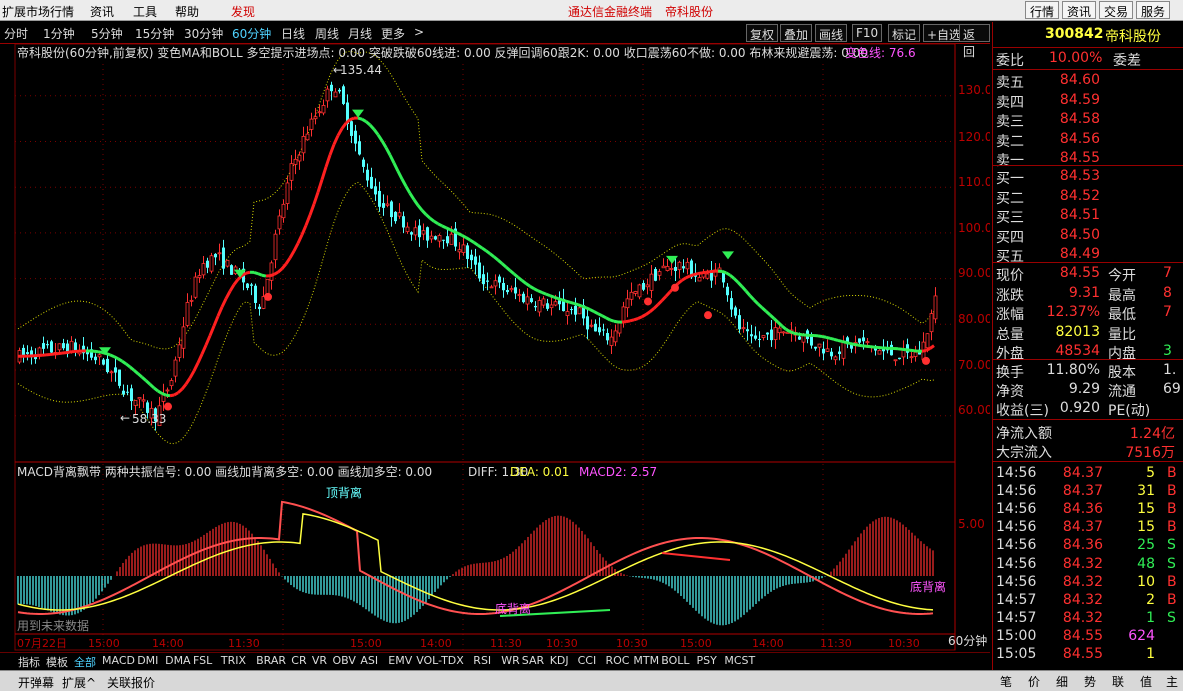  I want to click on indicator-tab-10: VR, so click(319, 660).